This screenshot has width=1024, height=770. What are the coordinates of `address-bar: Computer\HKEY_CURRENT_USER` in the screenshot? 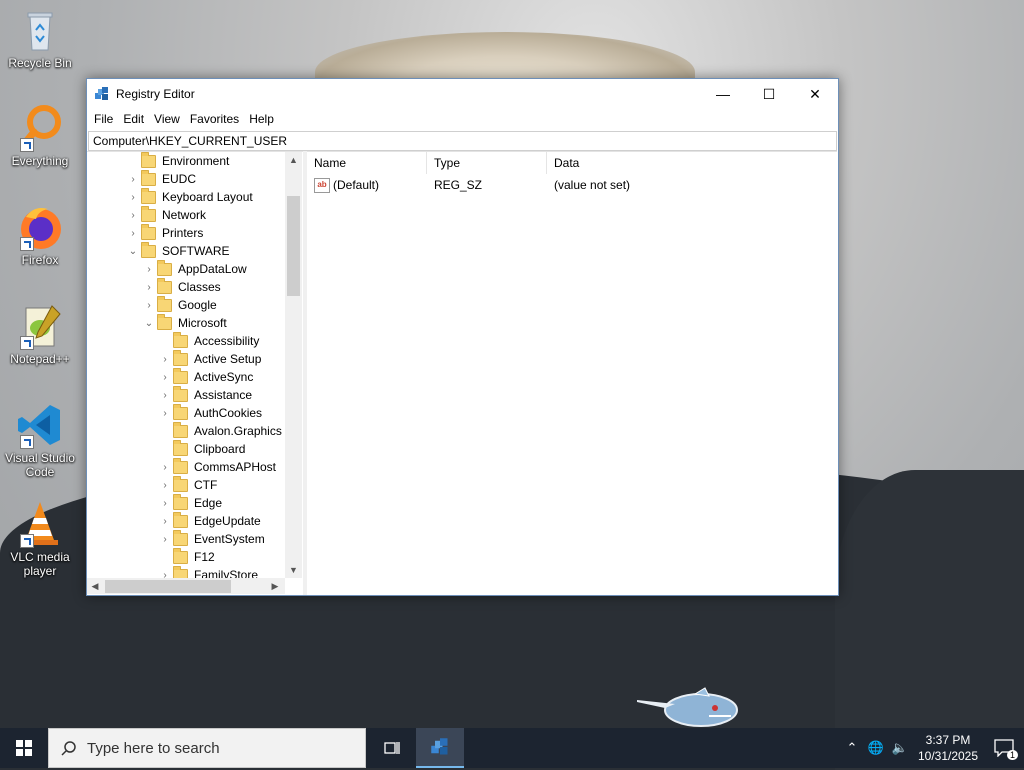 It's located at (462, 141).